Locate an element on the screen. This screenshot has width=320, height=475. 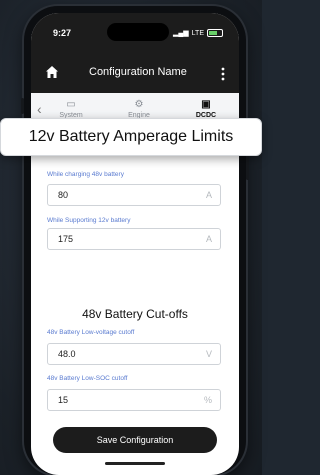
field-unit: % is located at coordinates (207, 400).